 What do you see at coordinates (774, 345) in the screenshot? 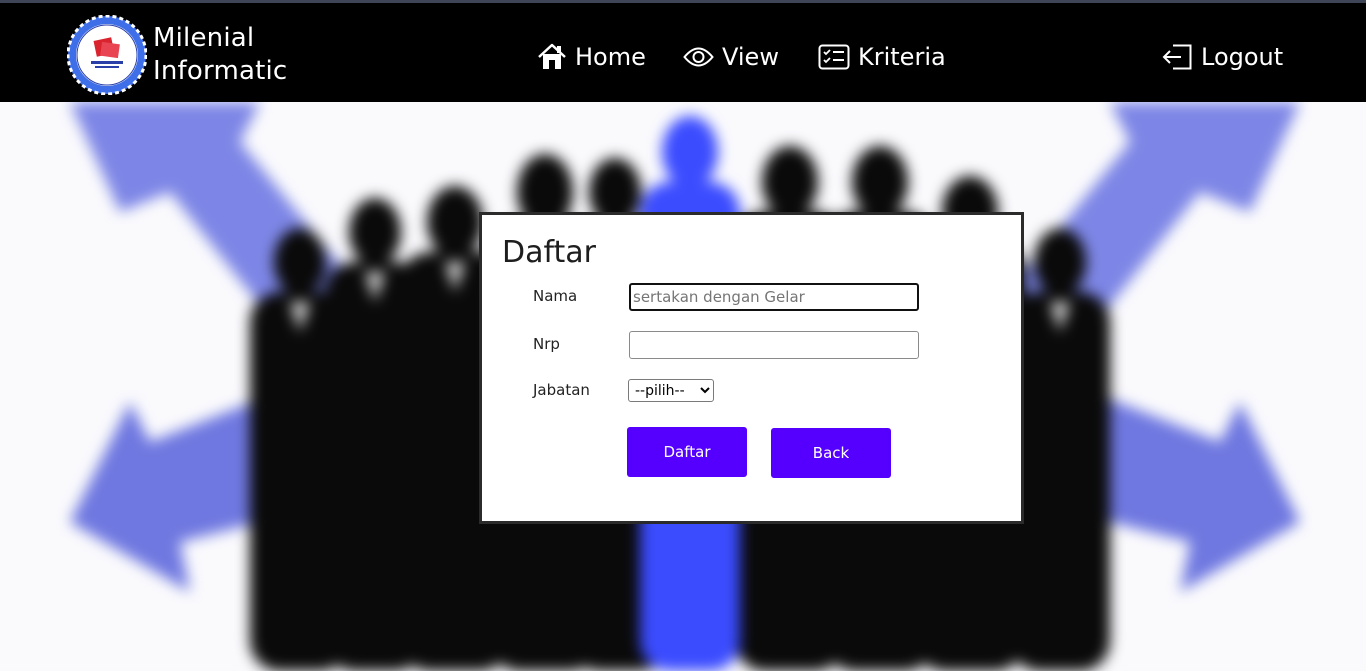
I see `nrp-input` at bounding box center [774, 345].